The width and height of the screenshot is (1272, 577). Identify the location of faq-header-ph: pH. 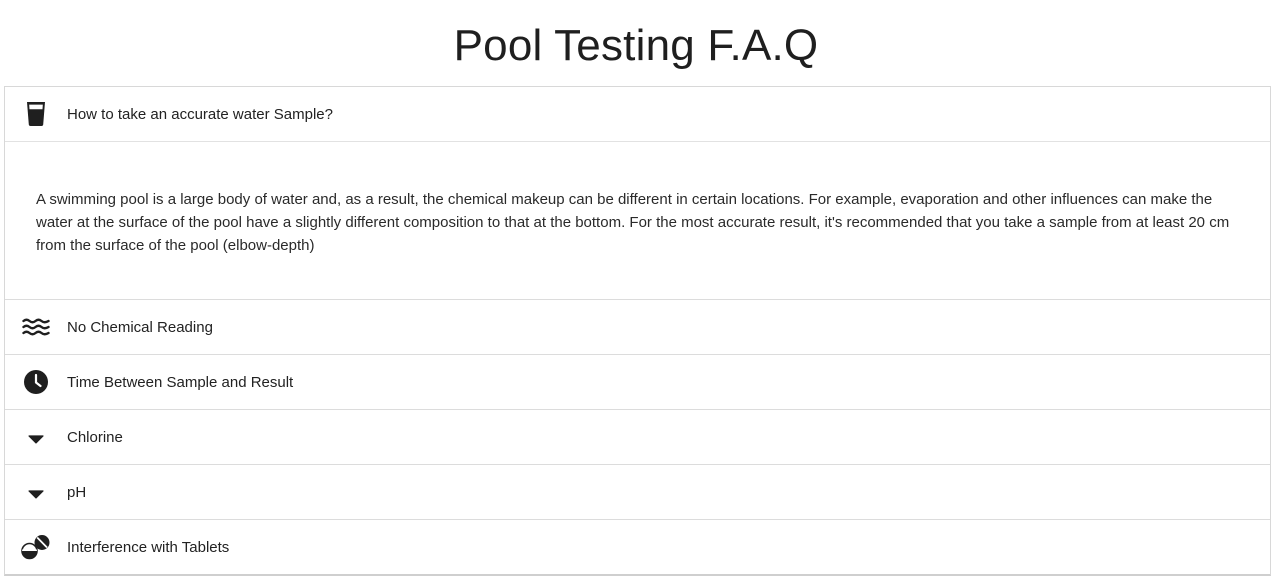
(637, 492).